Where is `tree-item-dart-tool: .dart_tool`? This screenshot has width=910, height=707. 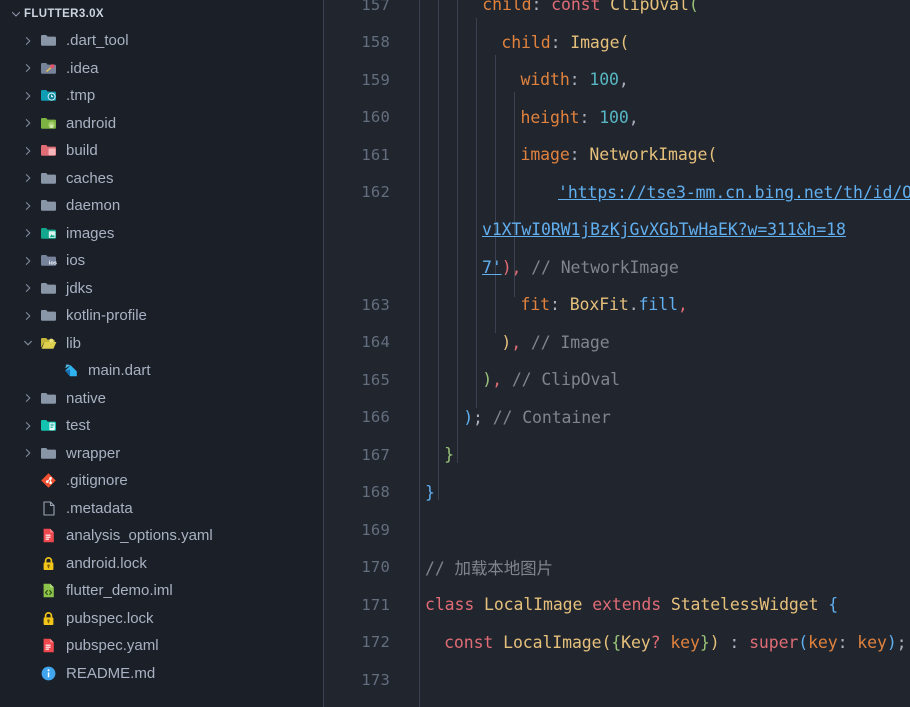
tree-item-dart-tool: .dart_tool is located at coordinates (162, 41).